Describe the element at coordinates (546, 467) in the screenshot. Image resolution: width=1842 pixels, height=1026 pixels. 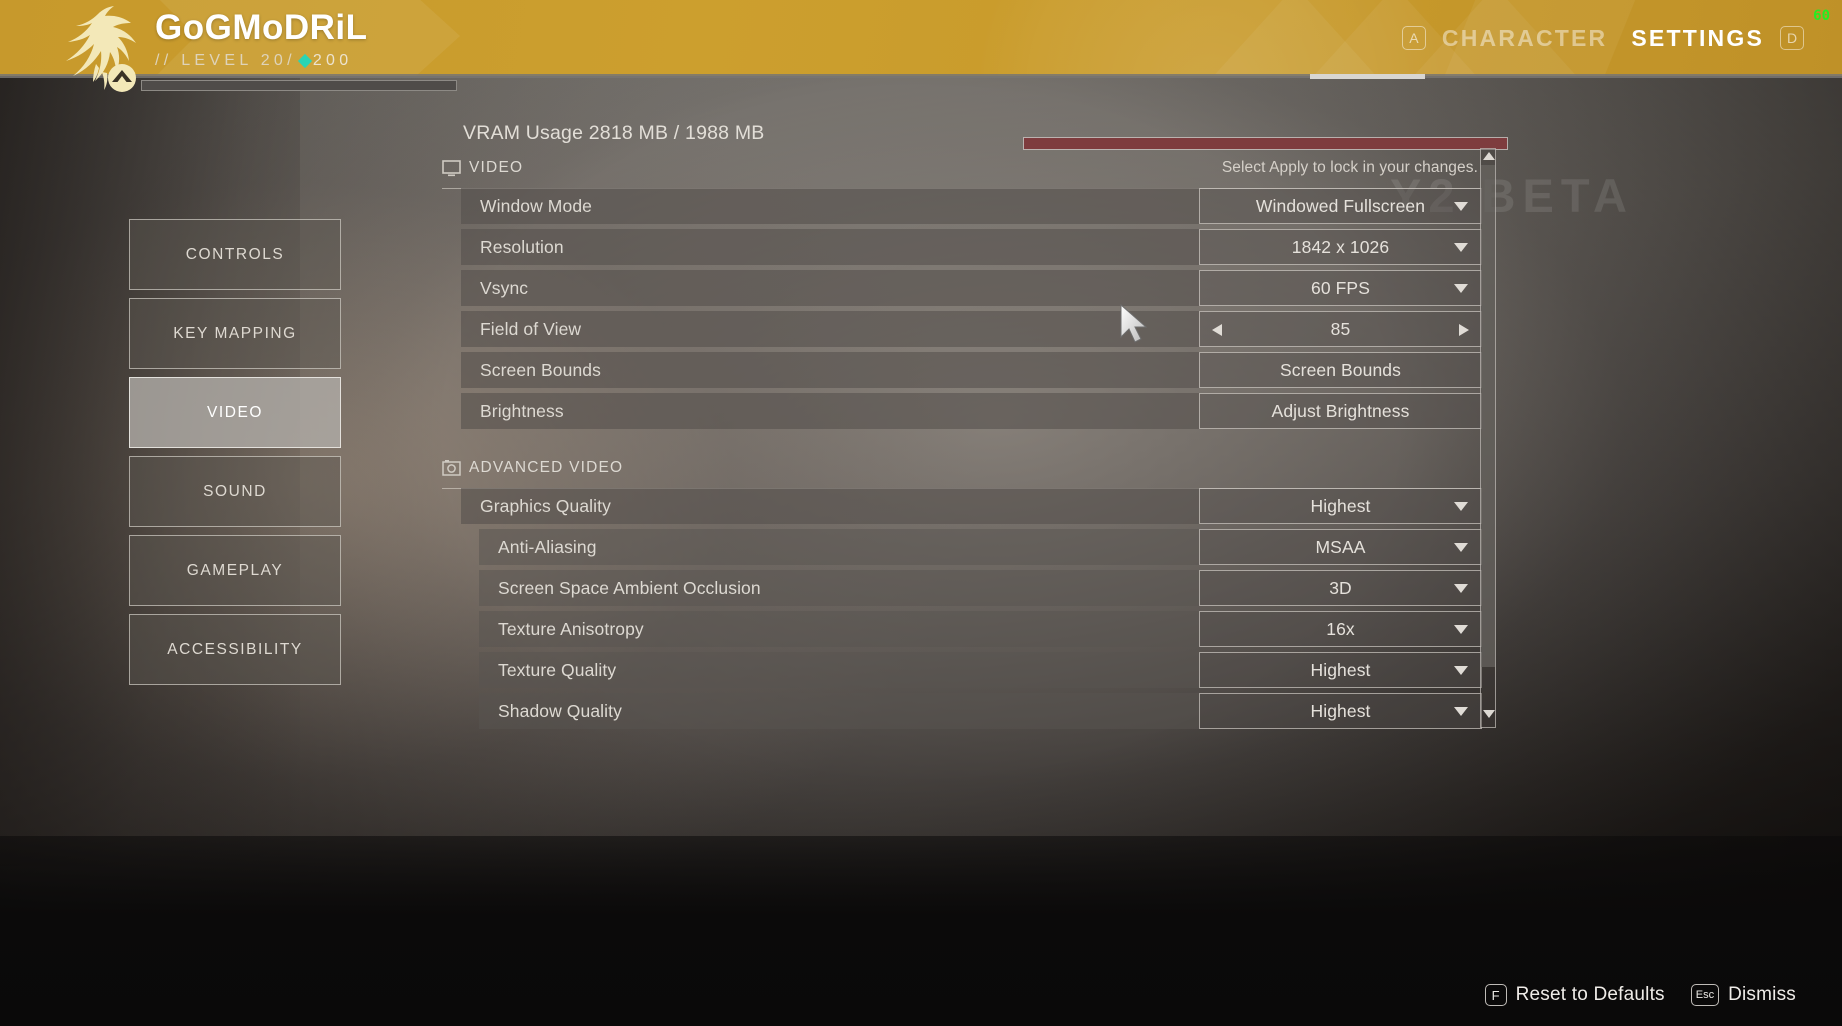
I see `section-title: ADVANCED VIDEO` at that location.